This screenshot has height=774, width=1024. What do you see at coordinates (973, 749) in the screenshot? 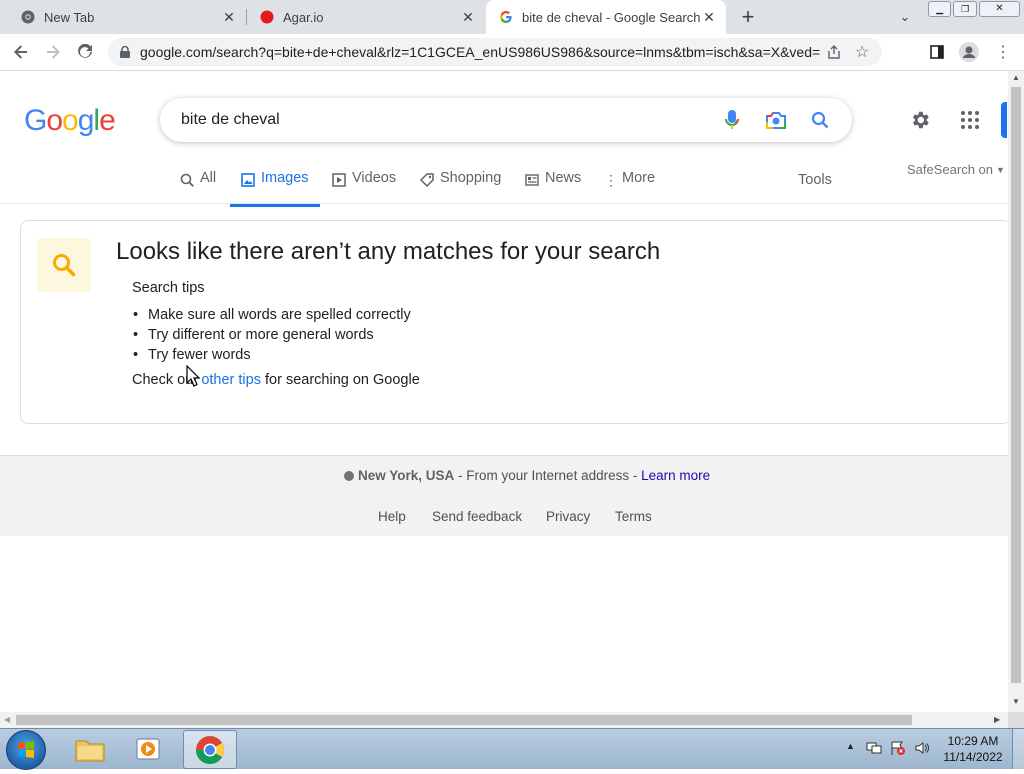
I see `system-clock: 10:29 AM 11/14/2022` at bounding box center [973, 749].